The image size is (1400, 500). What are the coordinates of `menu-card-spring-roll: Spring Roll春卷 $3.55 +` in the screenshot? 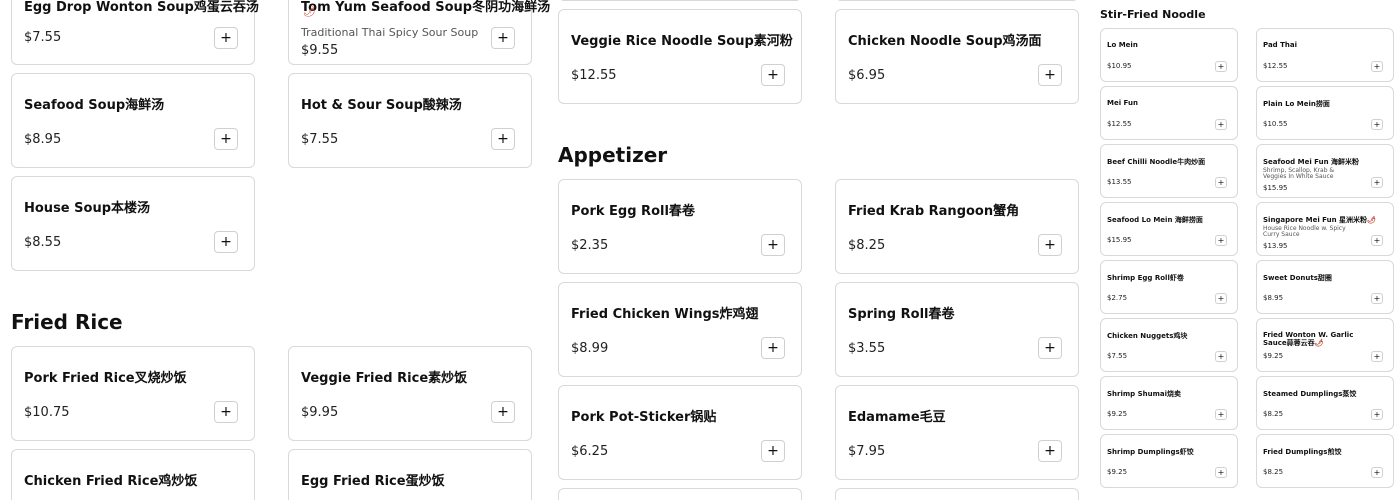 It's located at (957, 329).